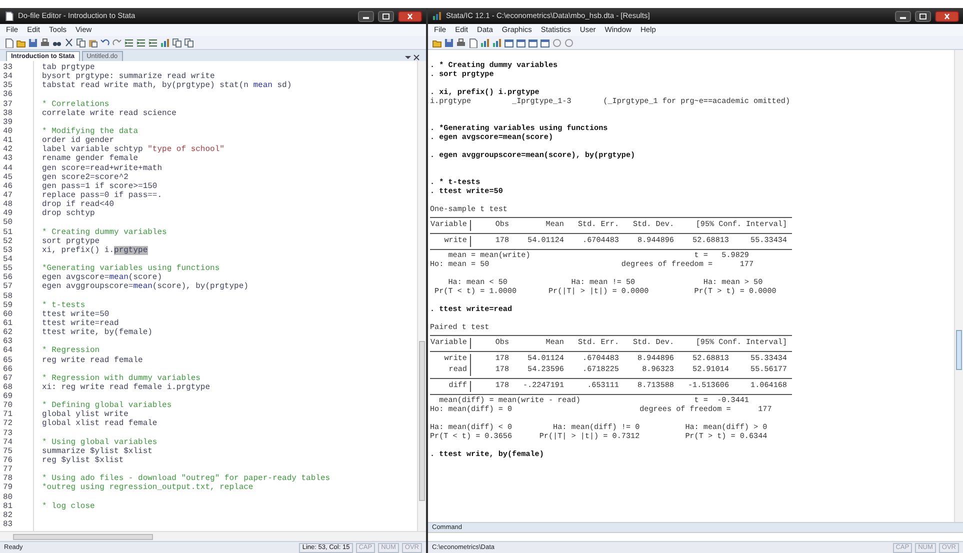 This screenshot has height=553, width=963. I want to click on line-number: 50, so click(8, 223).